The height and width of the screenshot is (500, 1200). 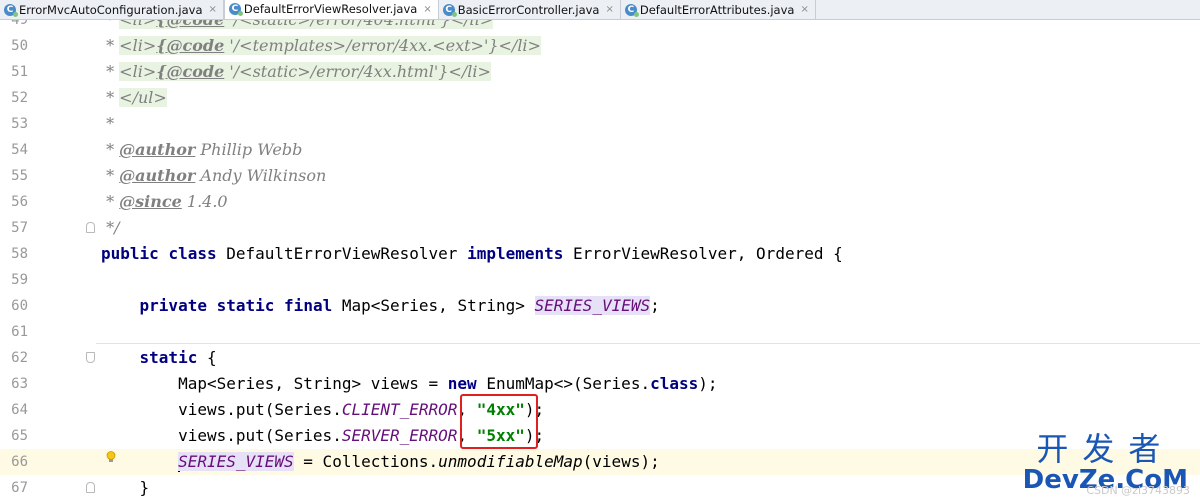 I want to click on line-number: 51, so click(x=19, y=72).